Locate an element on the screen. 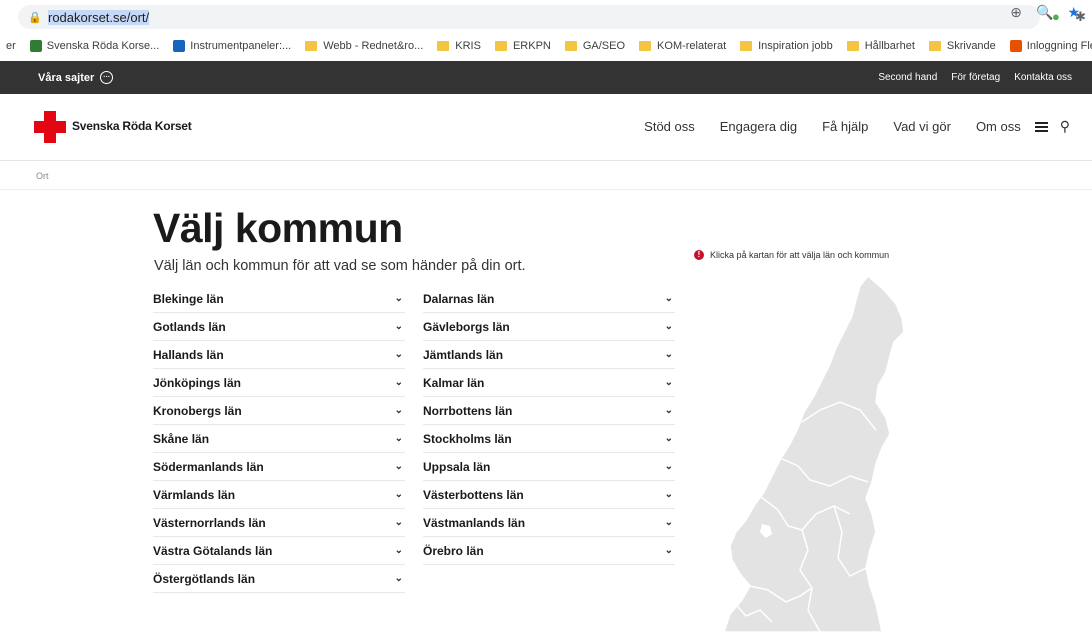  county-dropdown: Dalarnas län ⌄ is located at coordinates (549, 299).